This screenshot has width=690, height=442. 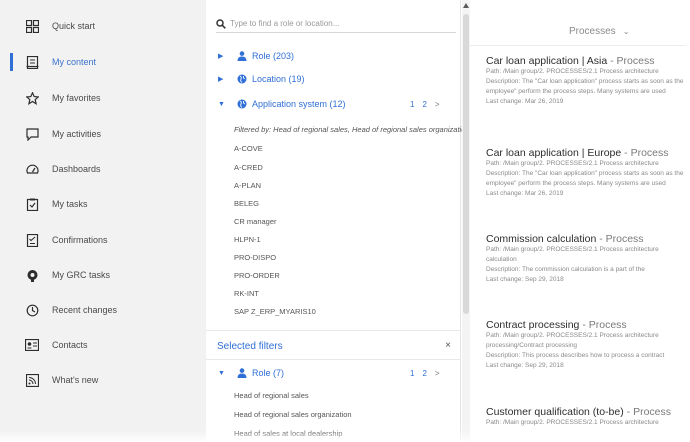 I want to click on clipboard-icon, so click(x=32, y=204).